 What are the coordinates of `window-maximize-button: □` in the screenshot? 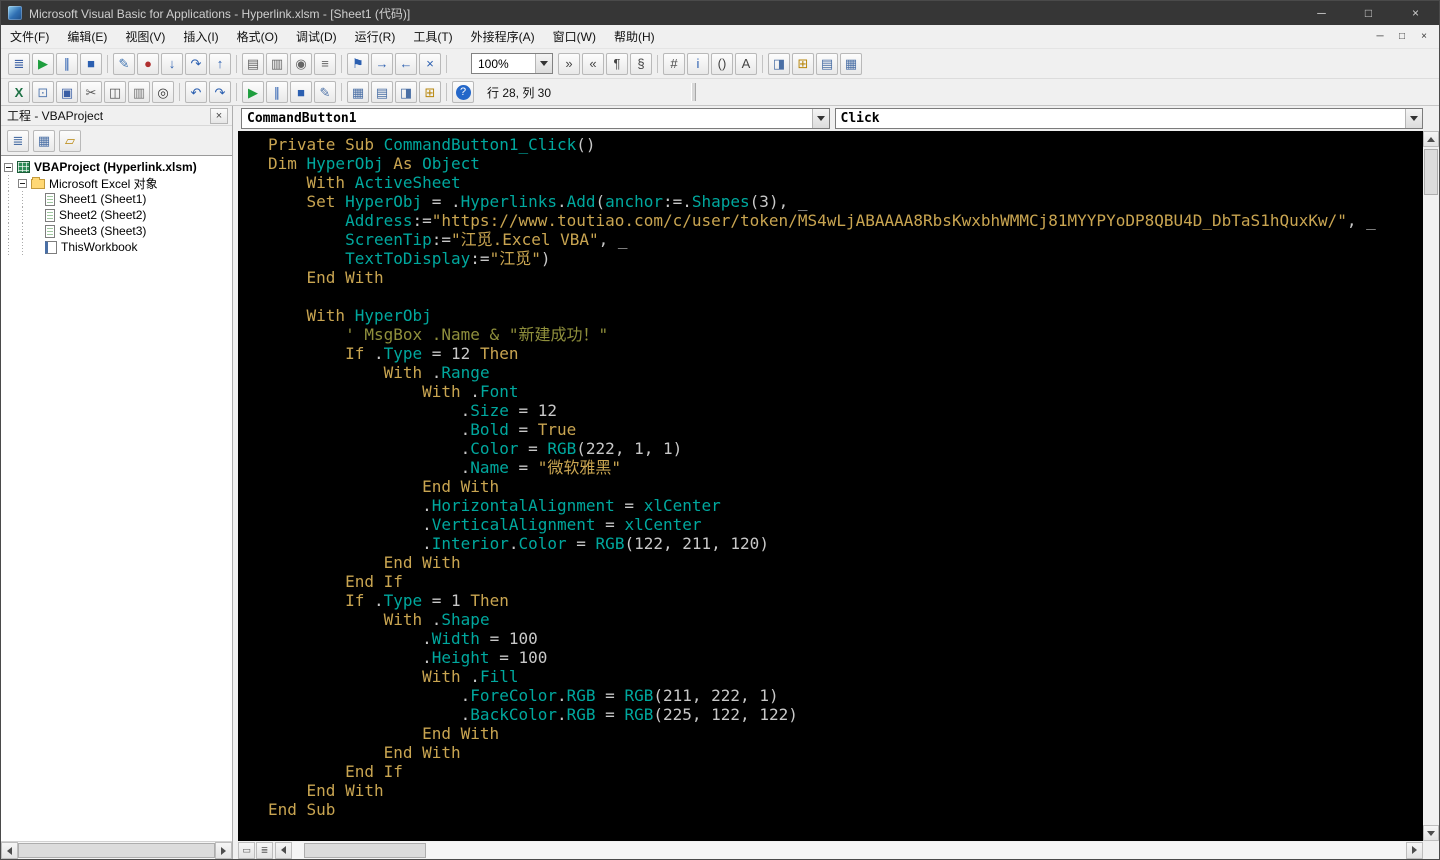 It's located at (1368, 13).